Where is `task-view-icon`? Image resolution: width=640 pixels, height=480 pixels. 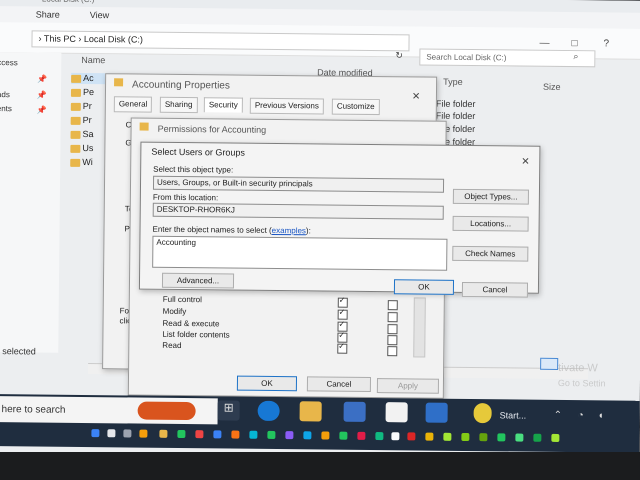 task-view-icon is located at coordinates (127, 433).